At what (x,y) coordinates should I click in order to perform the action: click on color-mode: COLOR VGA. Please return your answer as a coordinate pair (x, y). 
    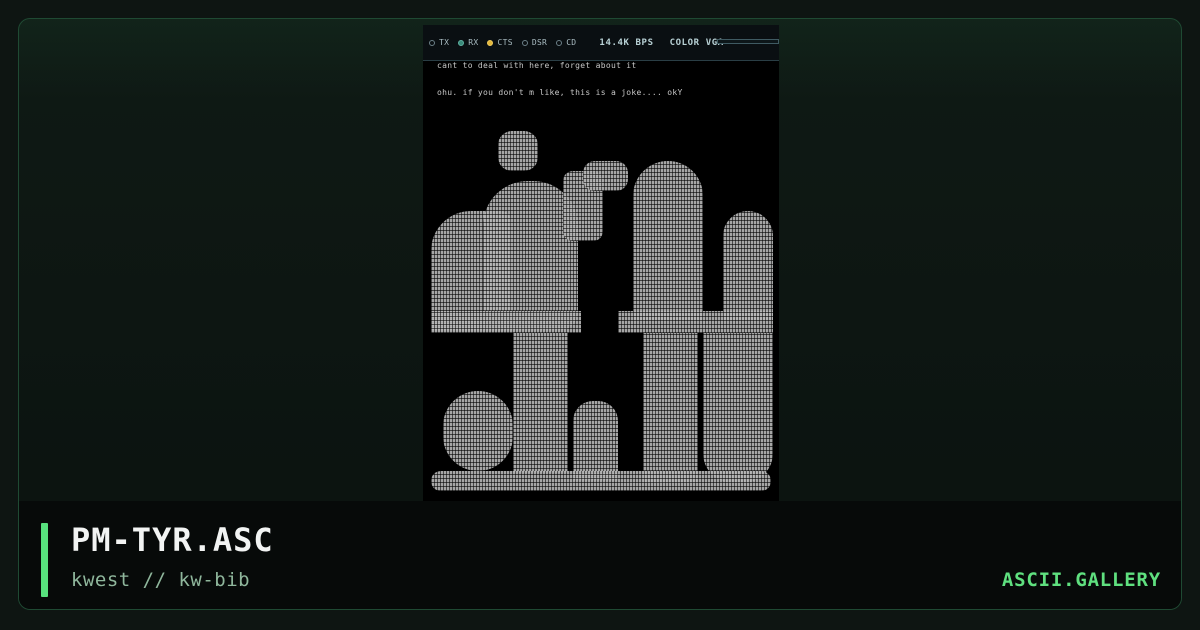
    Looking at the image, I should click on (696, 42).